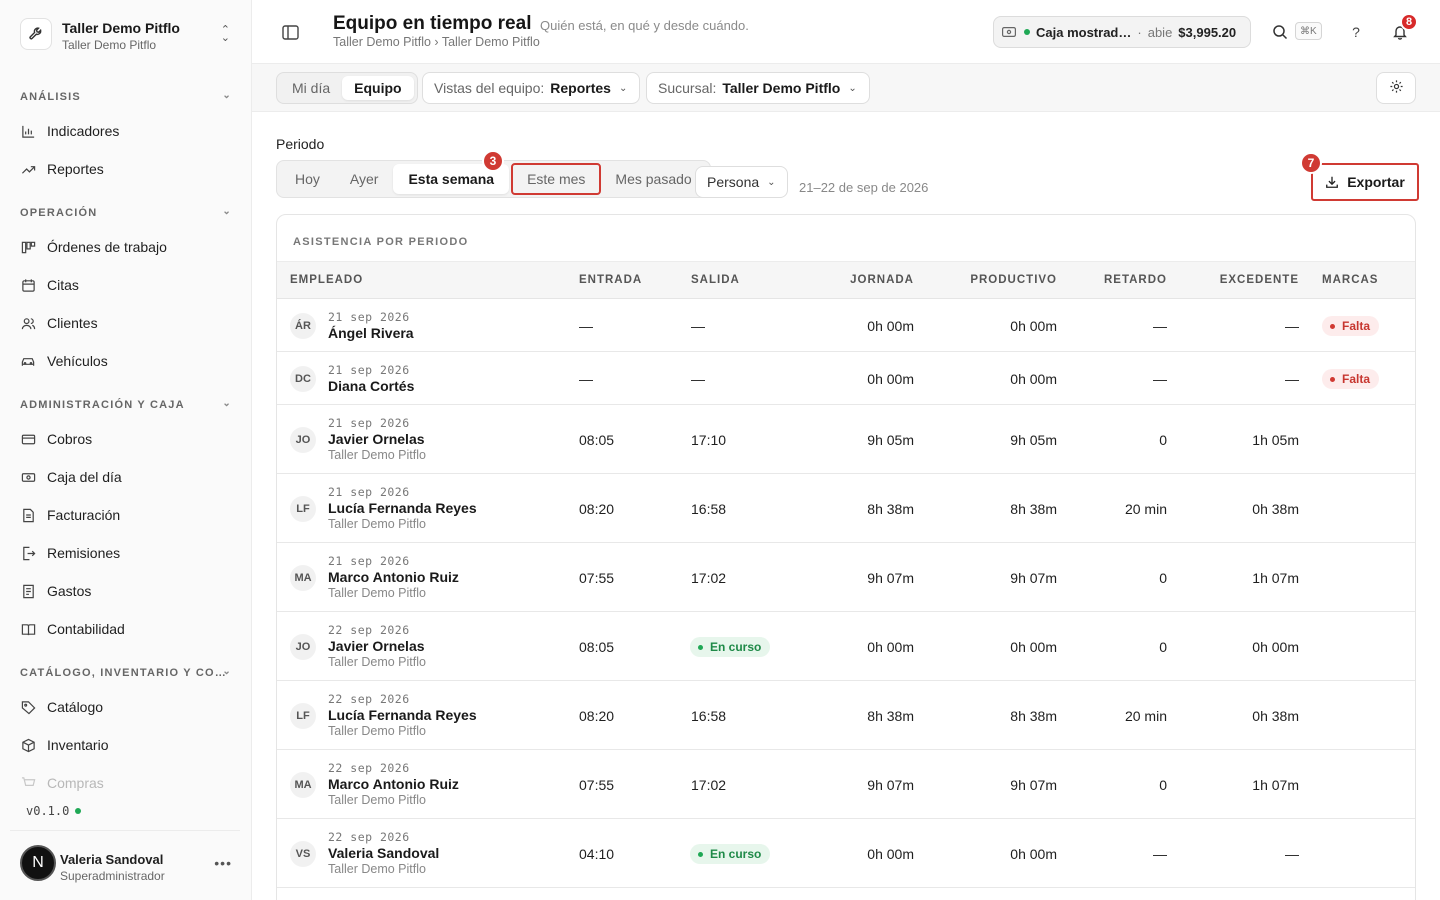 The image size is (1440, 900). Describe the element at coordinates (1122, 32) in the screenshot. I see `cash-register-status: Caja mostrad… · abie $3,995.20` at that location.